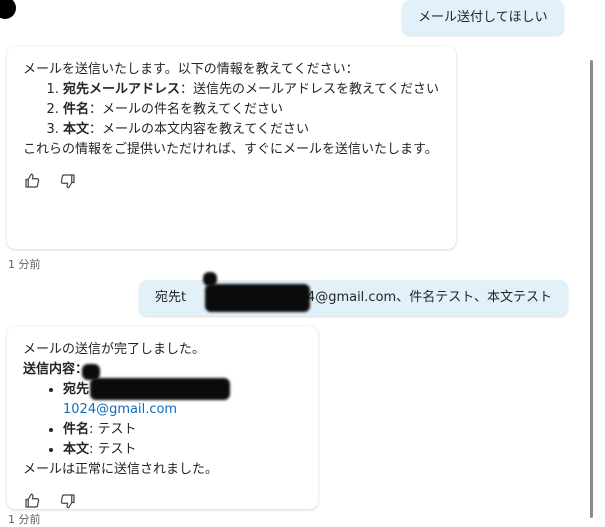 This screenshot has height=527, width=605. I want to click on user-message-suffix: 、件名テスト、本文テスト, so click(474, 297).